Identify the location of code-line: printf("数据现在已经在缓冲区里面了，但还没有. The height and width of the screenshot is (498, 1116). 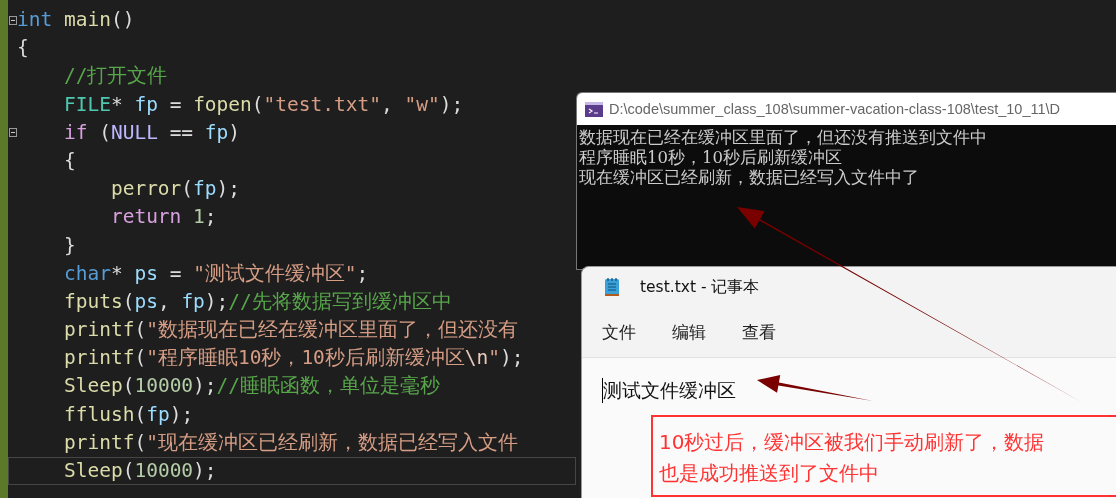
(290, 330).